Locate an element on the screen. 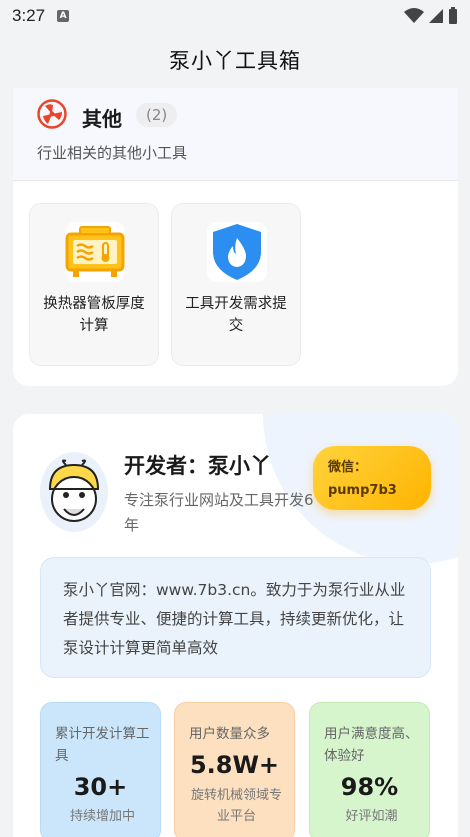 This screenshot has width=470, height=837. fan-icon is located at coordinates (52, 114).